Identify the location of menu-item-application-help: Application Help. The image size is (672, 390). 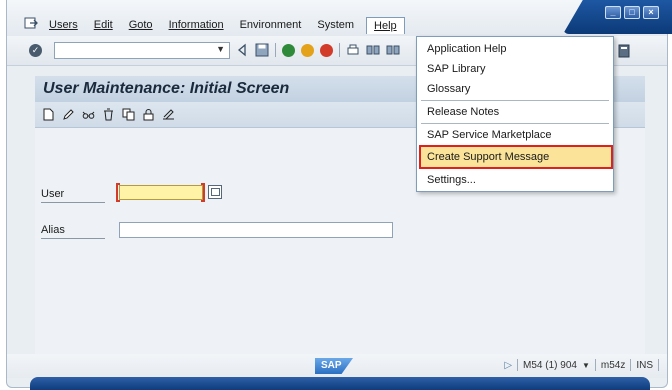
(515, 49).